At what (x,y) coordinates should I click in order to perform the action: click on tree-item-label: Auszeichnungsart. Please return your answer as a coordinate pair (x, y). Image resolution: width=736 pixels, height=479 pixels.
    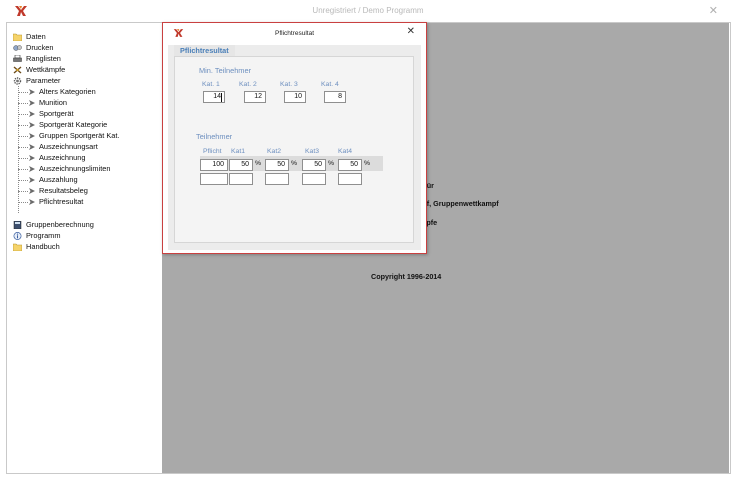
    Looking at the image, I should click on (68, 146).